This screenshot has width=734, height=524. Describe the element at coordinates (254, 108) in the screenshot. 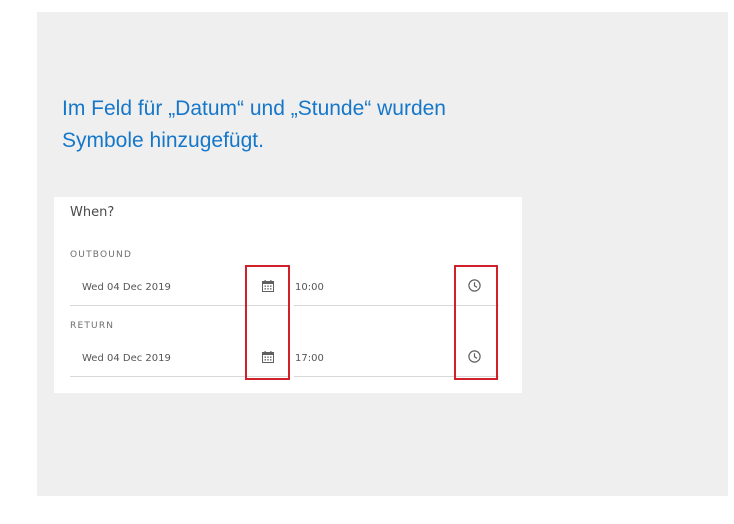

I see `caption-line-1: Im Feld für „Datum“ und „Stunde“ wurden` at that location.